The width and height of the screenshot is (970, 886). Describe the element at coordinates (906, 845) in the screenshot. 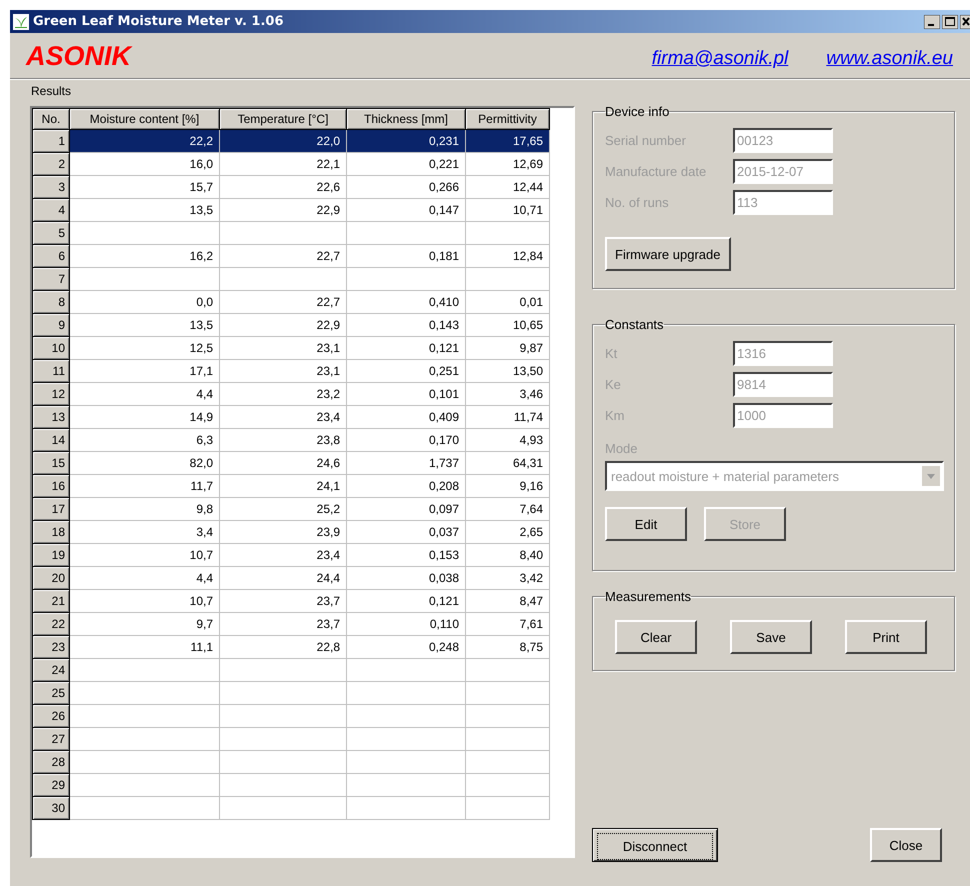

I see `action-button: Close` at that location.